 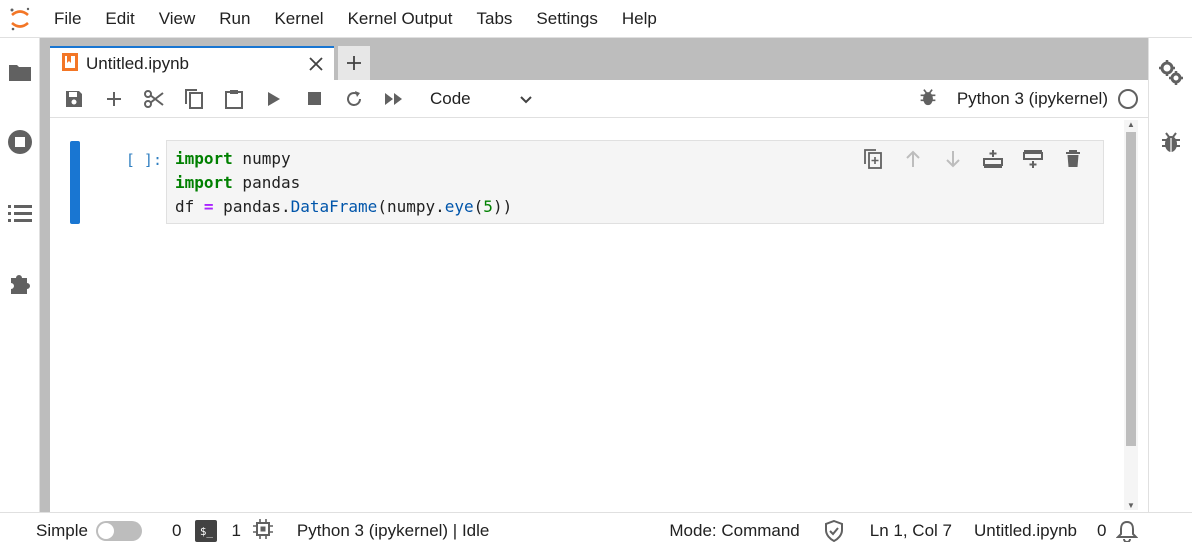 I want to click on tab-bar: Untitled.ipynb, so click(x=210, y=63).